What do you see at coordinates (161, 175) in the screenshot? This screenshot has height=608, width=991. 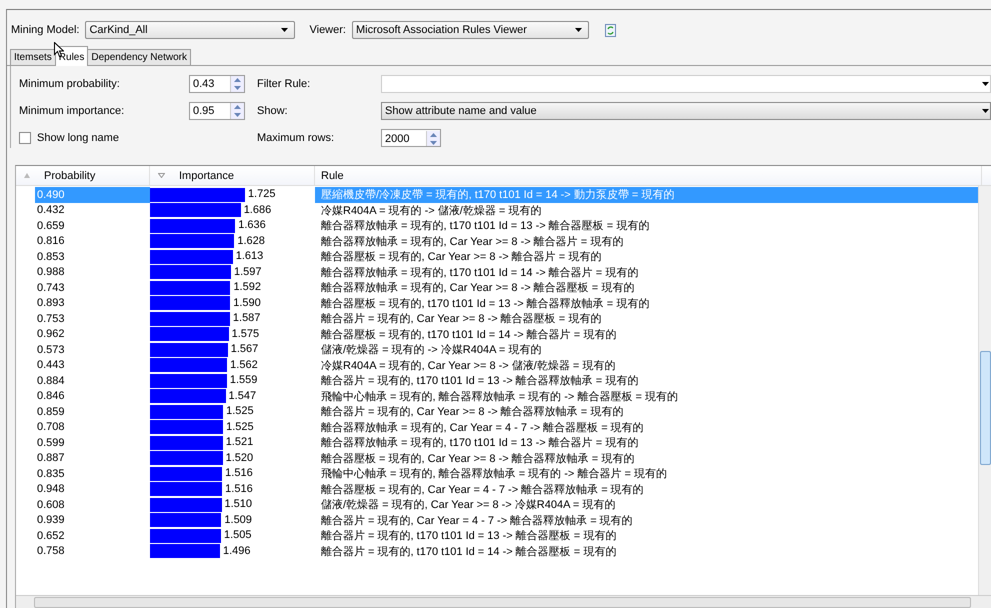 I see `sort-descending-icon` at bounding box center [161, 175].